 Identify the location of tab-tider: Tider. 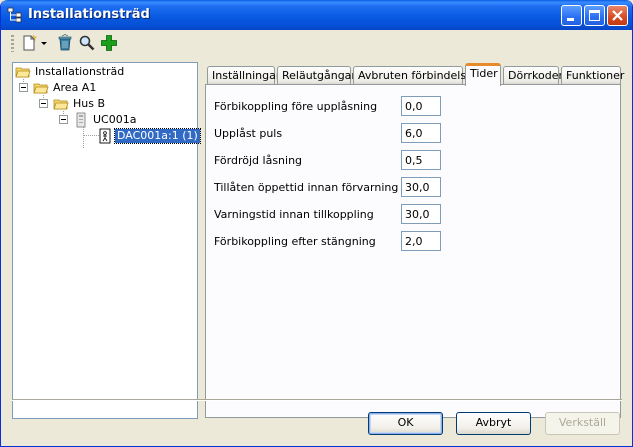
(483, 74).